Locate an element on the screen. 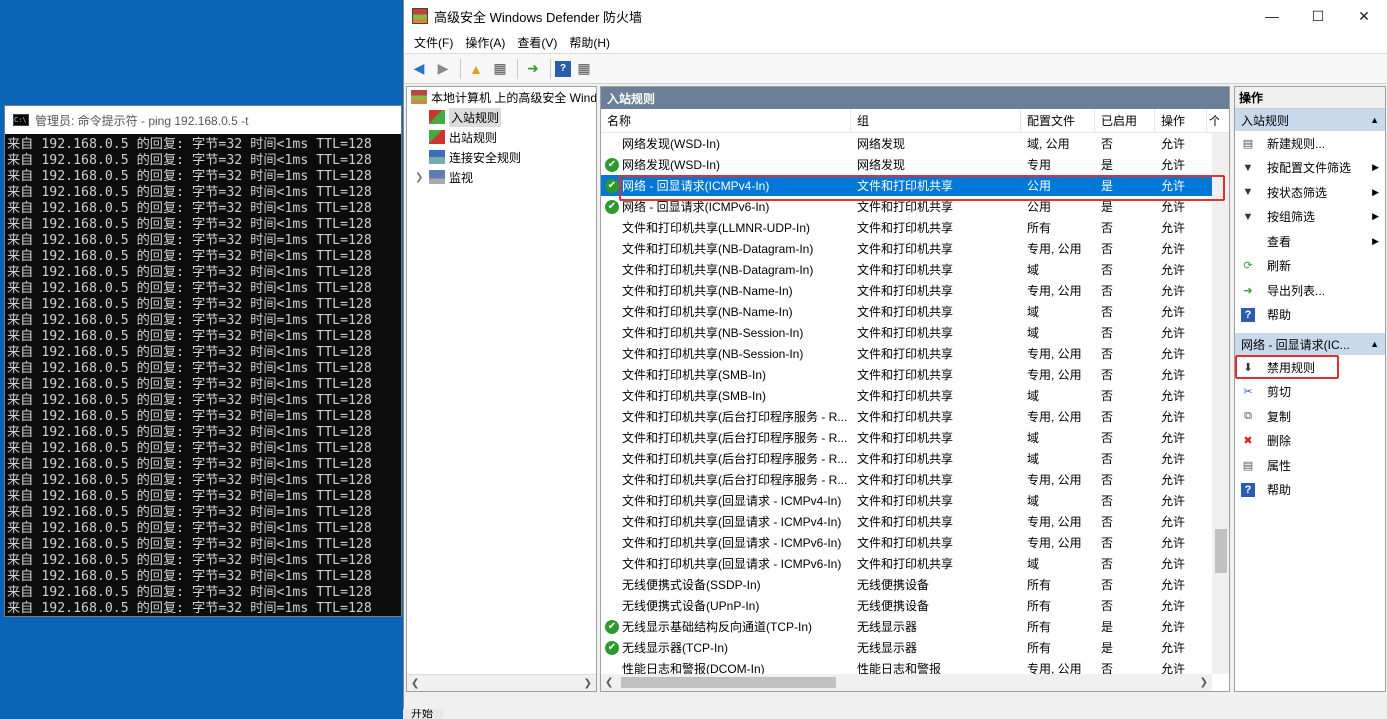 This screenshot has width=1387, height=719. menu-action: 操作(A) is located at coordinates (485, 42).